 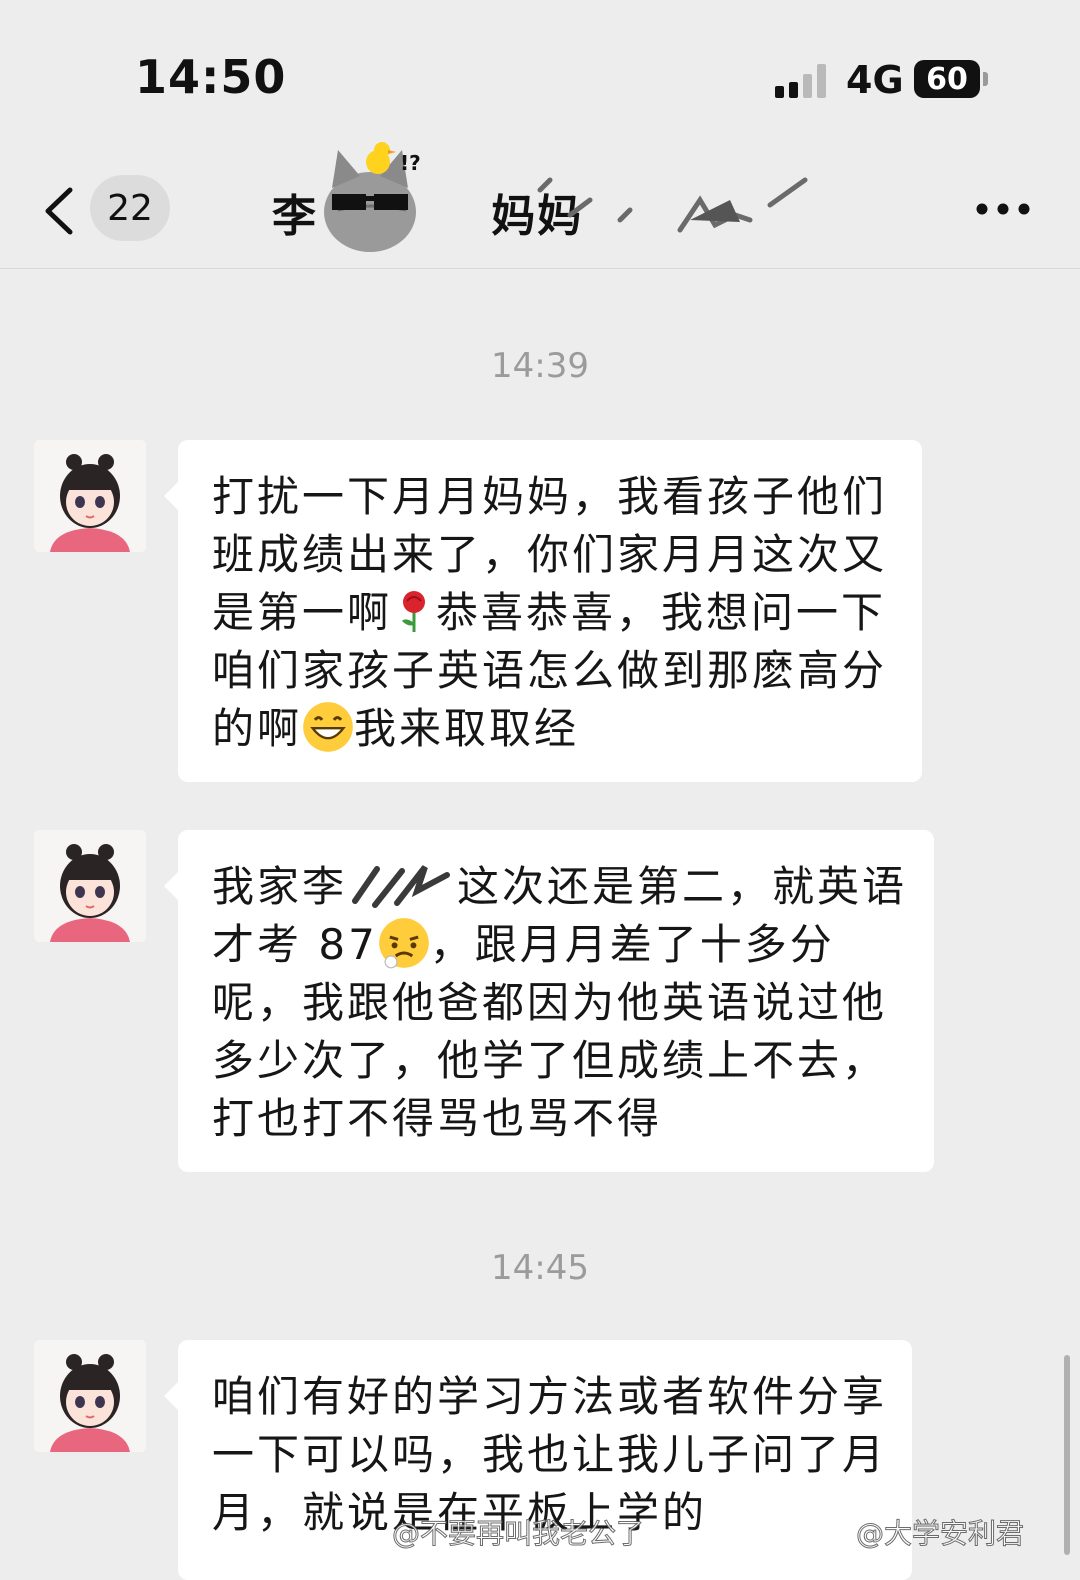 What do you see at coordinates (940, 1534) in the screenshot?
I see `watermark: @大学安利君` at bounding box center [940, 1534].